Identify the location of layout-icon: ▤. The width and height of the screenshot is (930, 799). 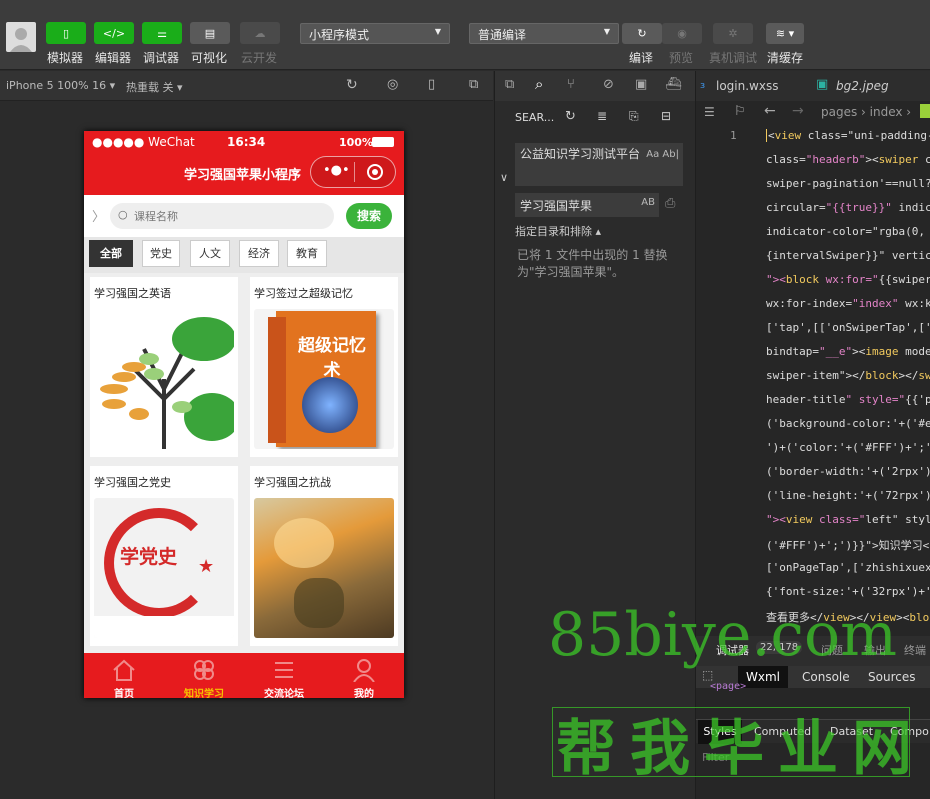
(210, 33).